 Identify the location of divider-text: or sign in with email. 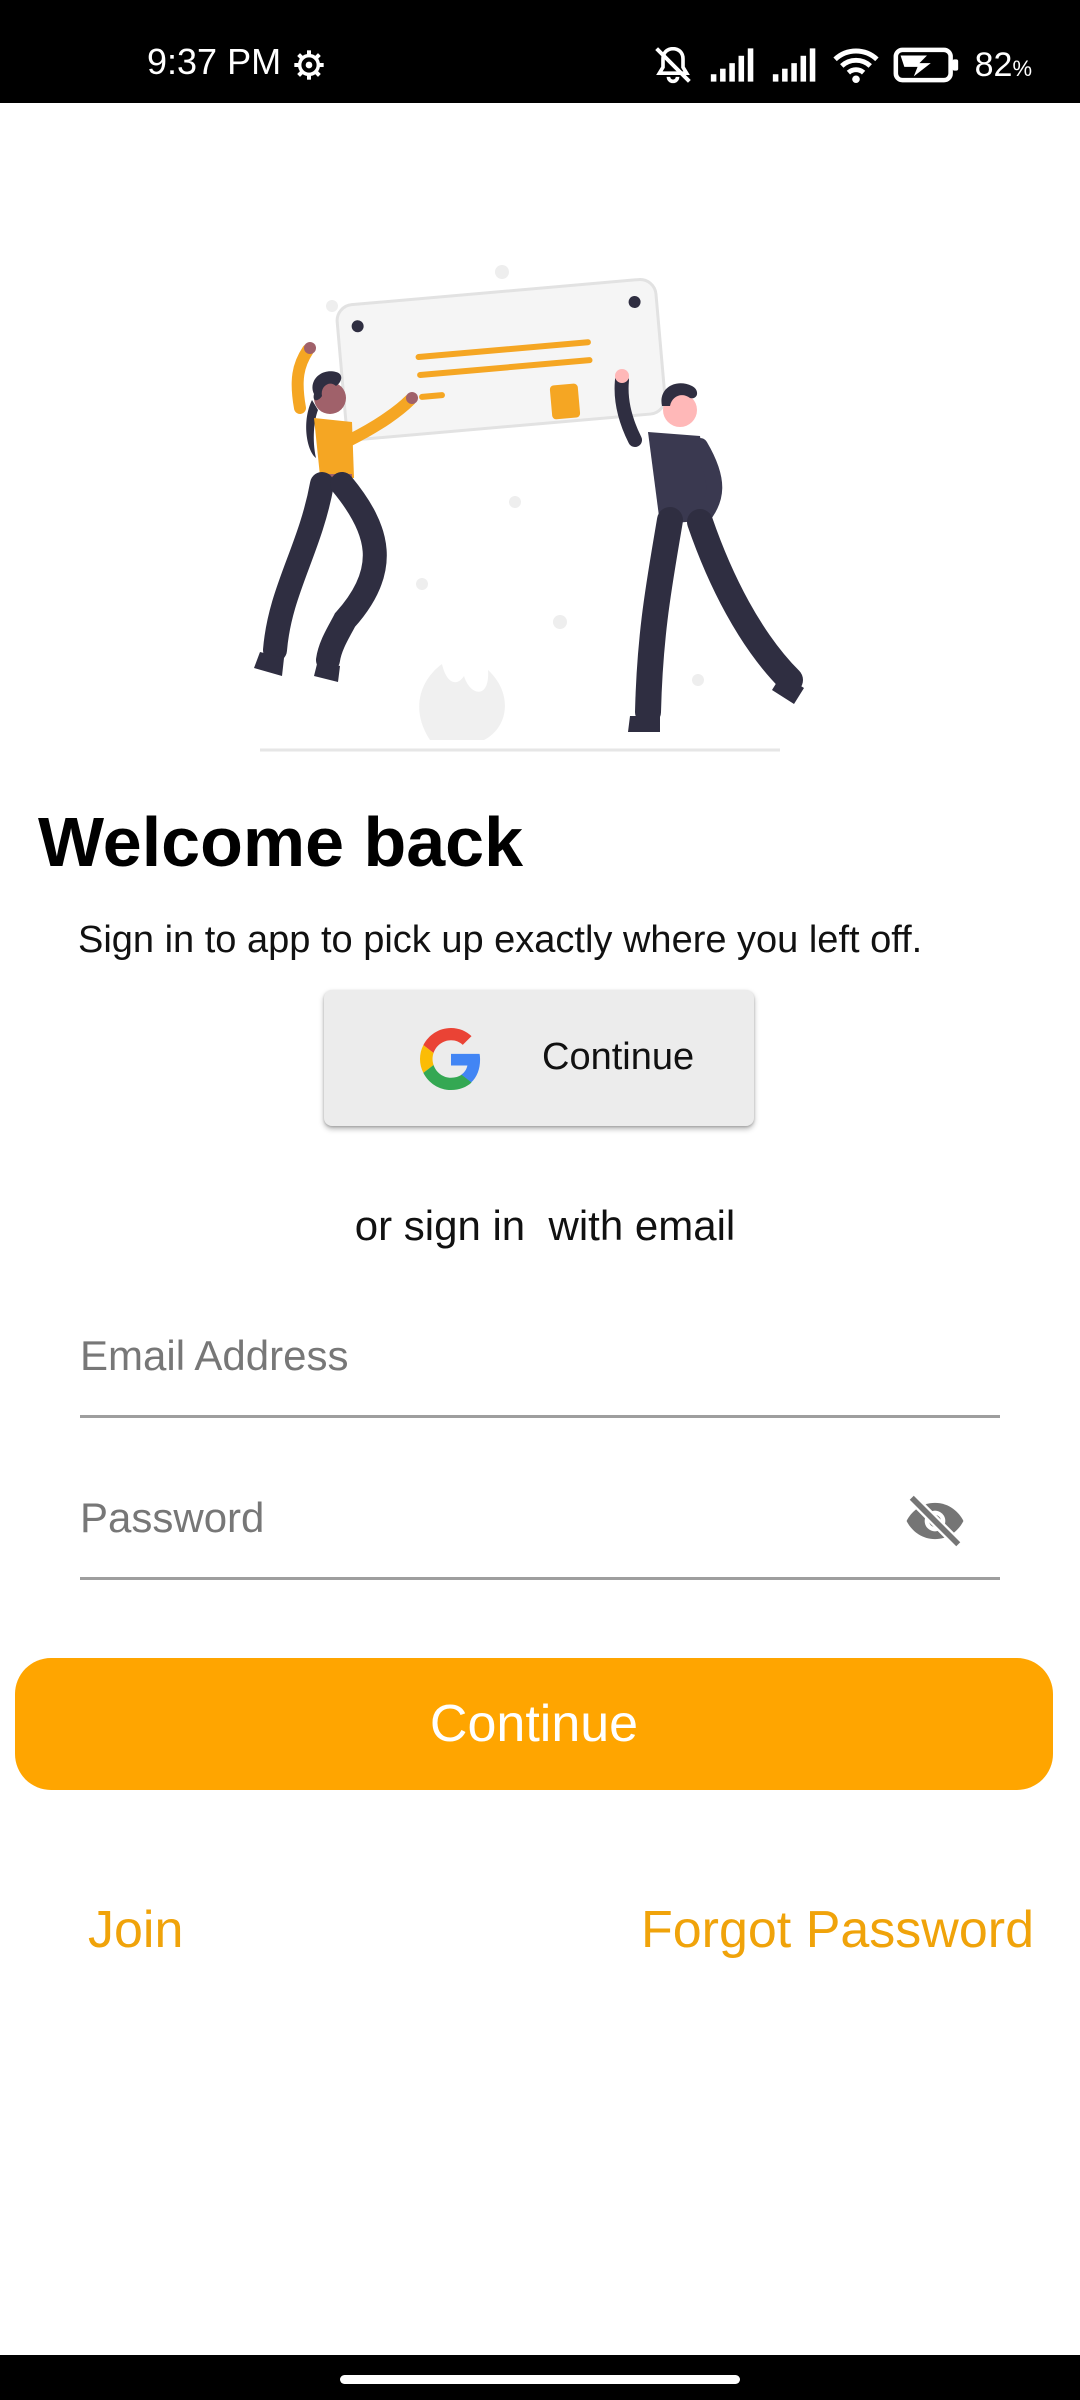
(545, 1225).